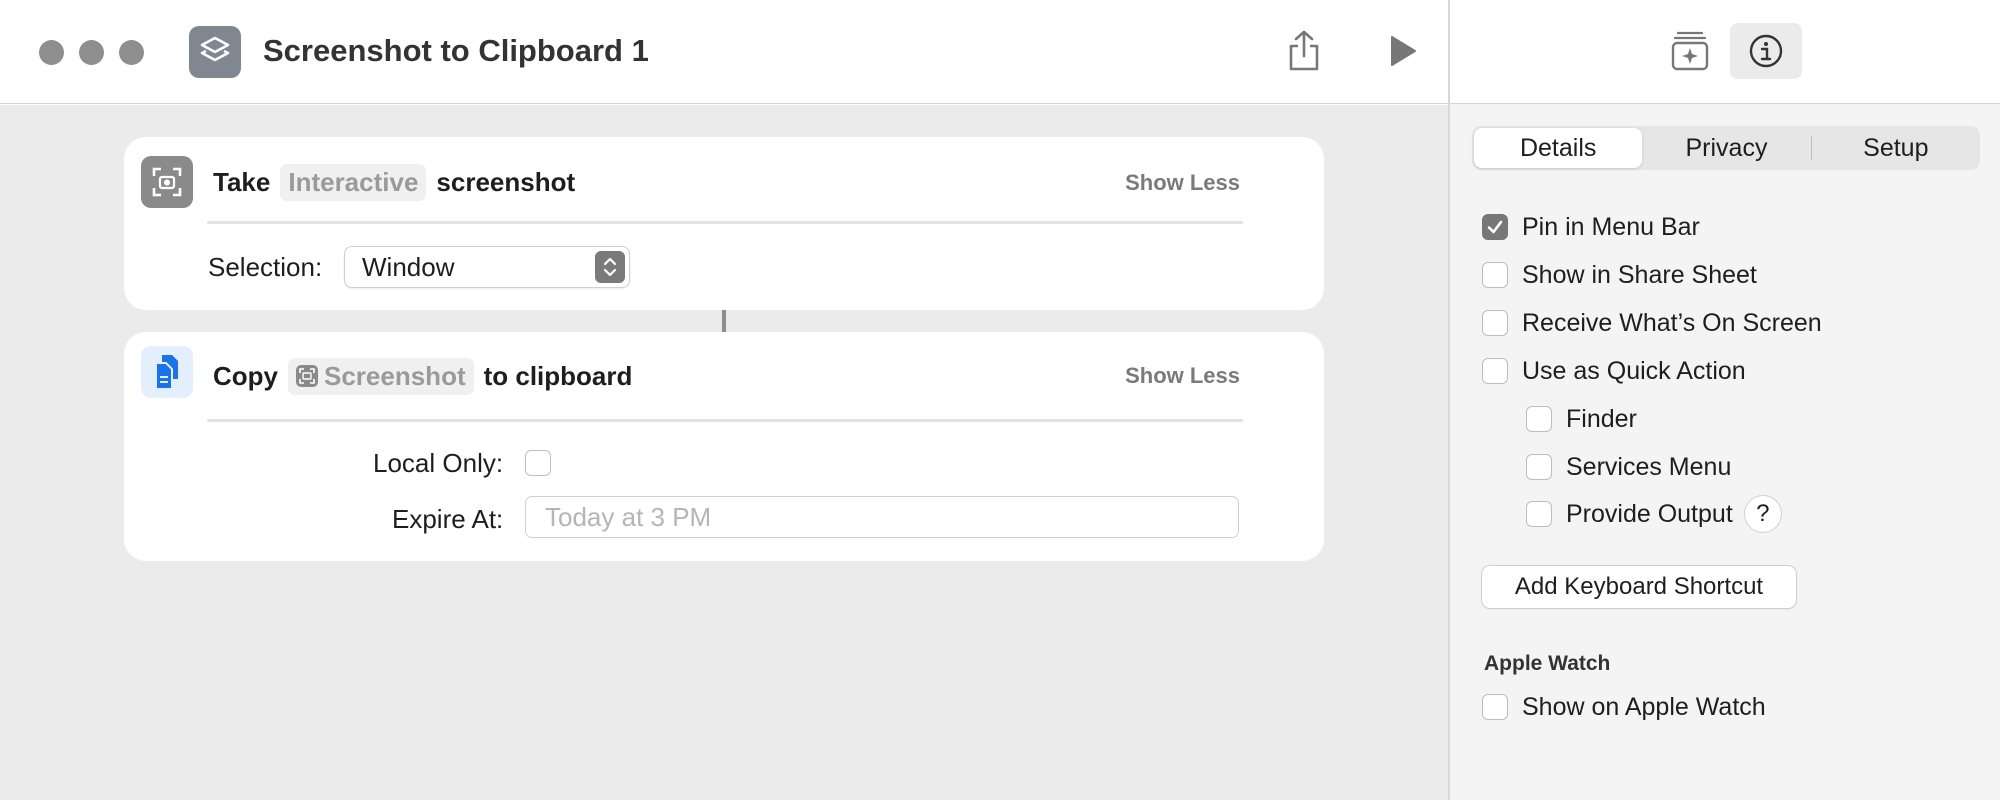  What do you see at coordinates (51, 52) in the screenshot?
I see `close-window-button` at bounding box center [51, 52].